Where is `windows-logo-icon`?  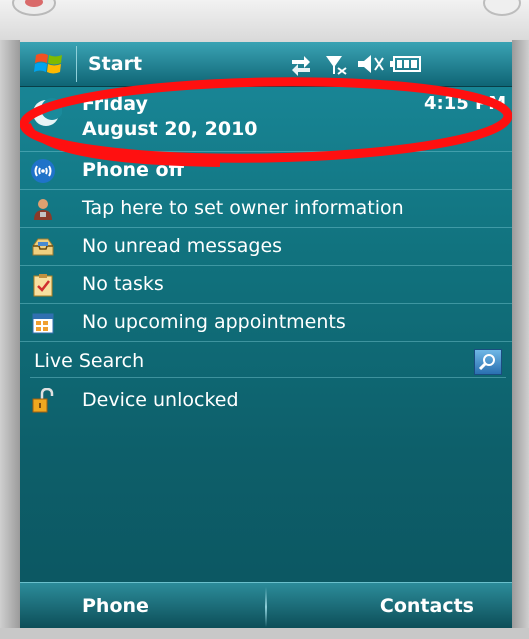
windows-logo-icon is located at coordinates (48, 63).